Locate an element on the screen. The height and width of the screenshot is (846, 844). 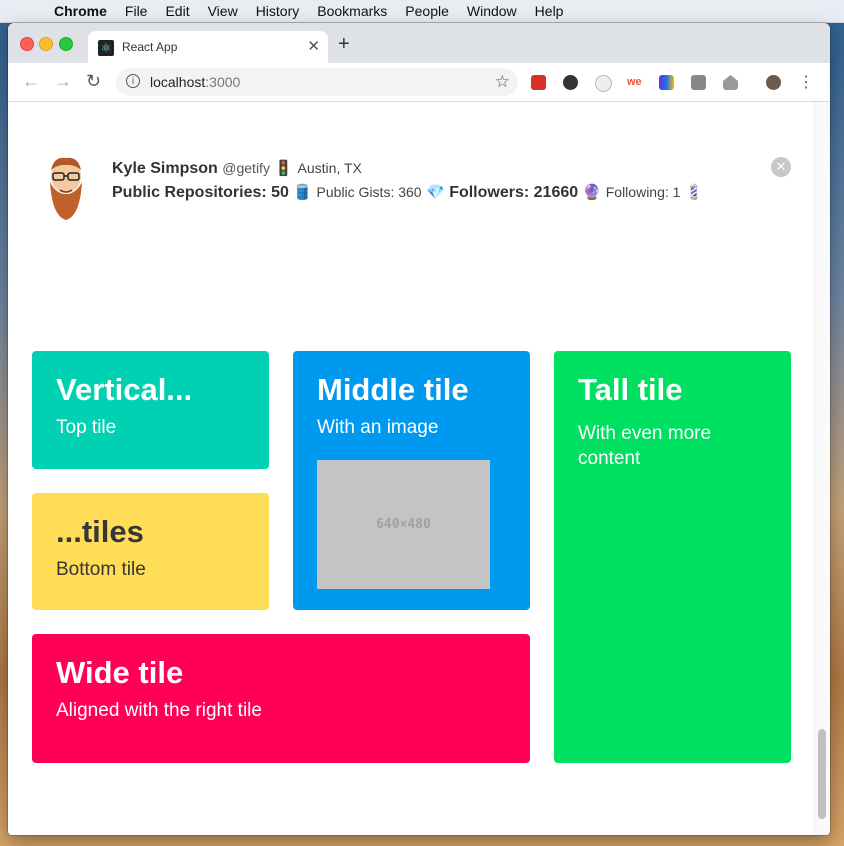
tab-strip: ⚛ React App ✕ + is located at coordinates (419, 43).